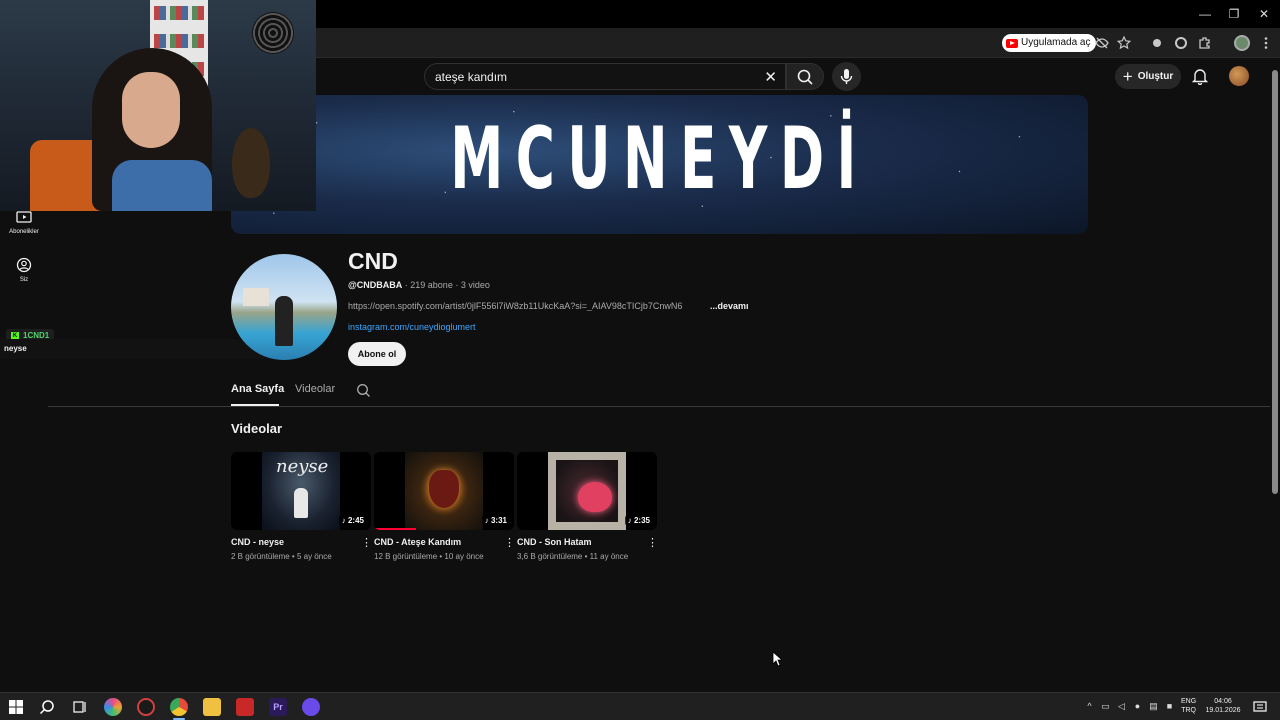 The width and height of the screenshot is (1280, 720). What do you see at coordinates (251, 163) in the screenshot?
I see `guitar` at bounding box center [251, 163].